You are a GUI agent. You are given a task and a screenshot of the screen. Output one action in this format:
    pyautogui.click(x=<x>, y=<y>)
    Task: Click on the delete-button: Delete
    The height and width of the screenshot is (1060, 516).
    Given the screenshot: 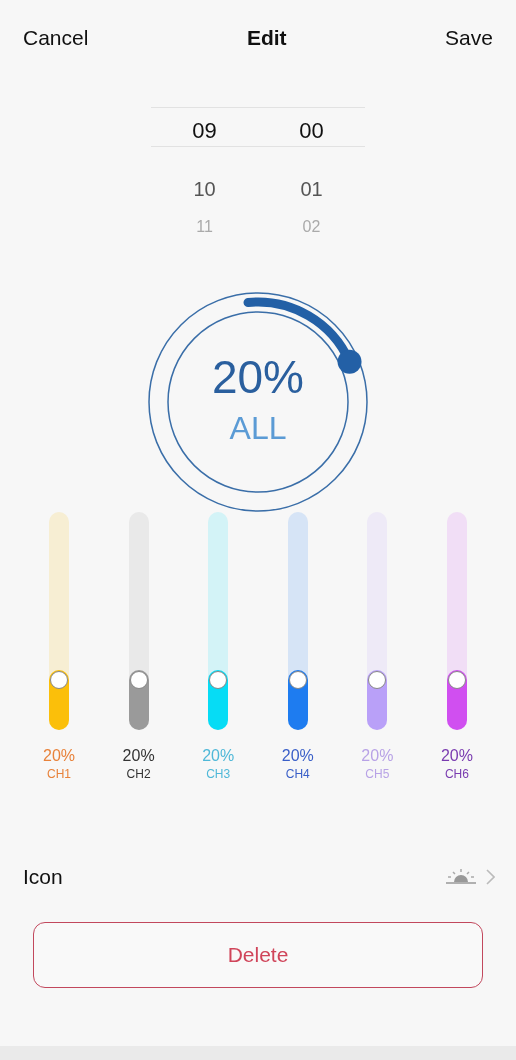 What is the action you would take?
    pyautogui.click(x=258, y=955)
    